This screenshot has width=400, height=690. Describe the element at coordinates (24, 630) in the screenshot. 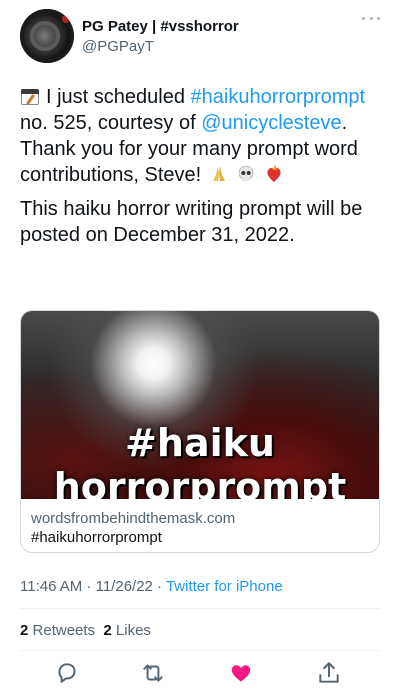

I see `retweets-count: 2` at that location.